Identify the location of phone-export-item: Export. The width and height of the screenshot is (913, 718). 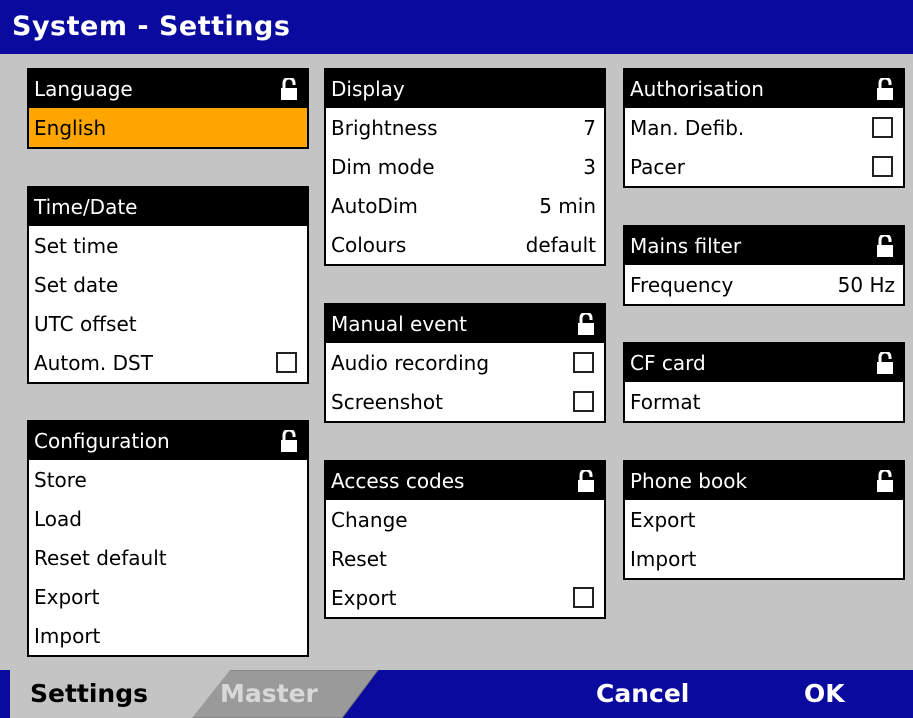
(764, 519).